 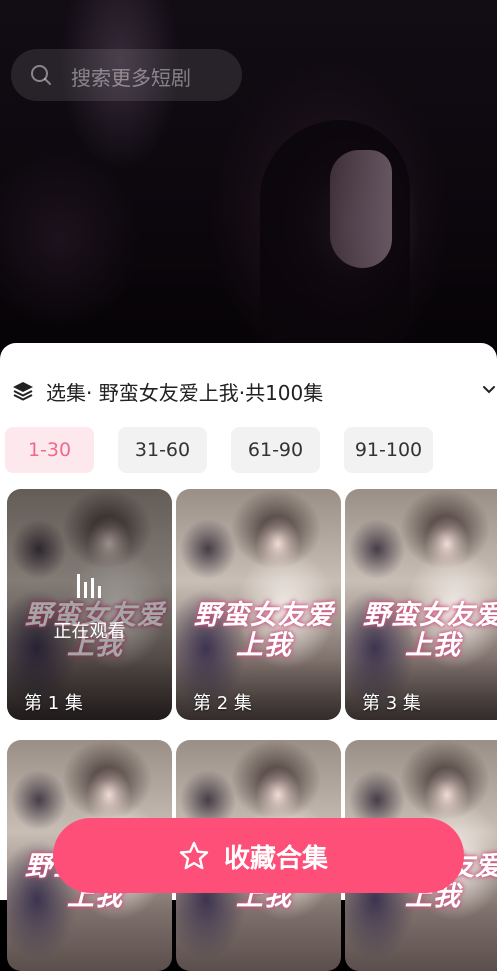 I want to click on episode-label: 第 2 集, so click(x=222, y=703).